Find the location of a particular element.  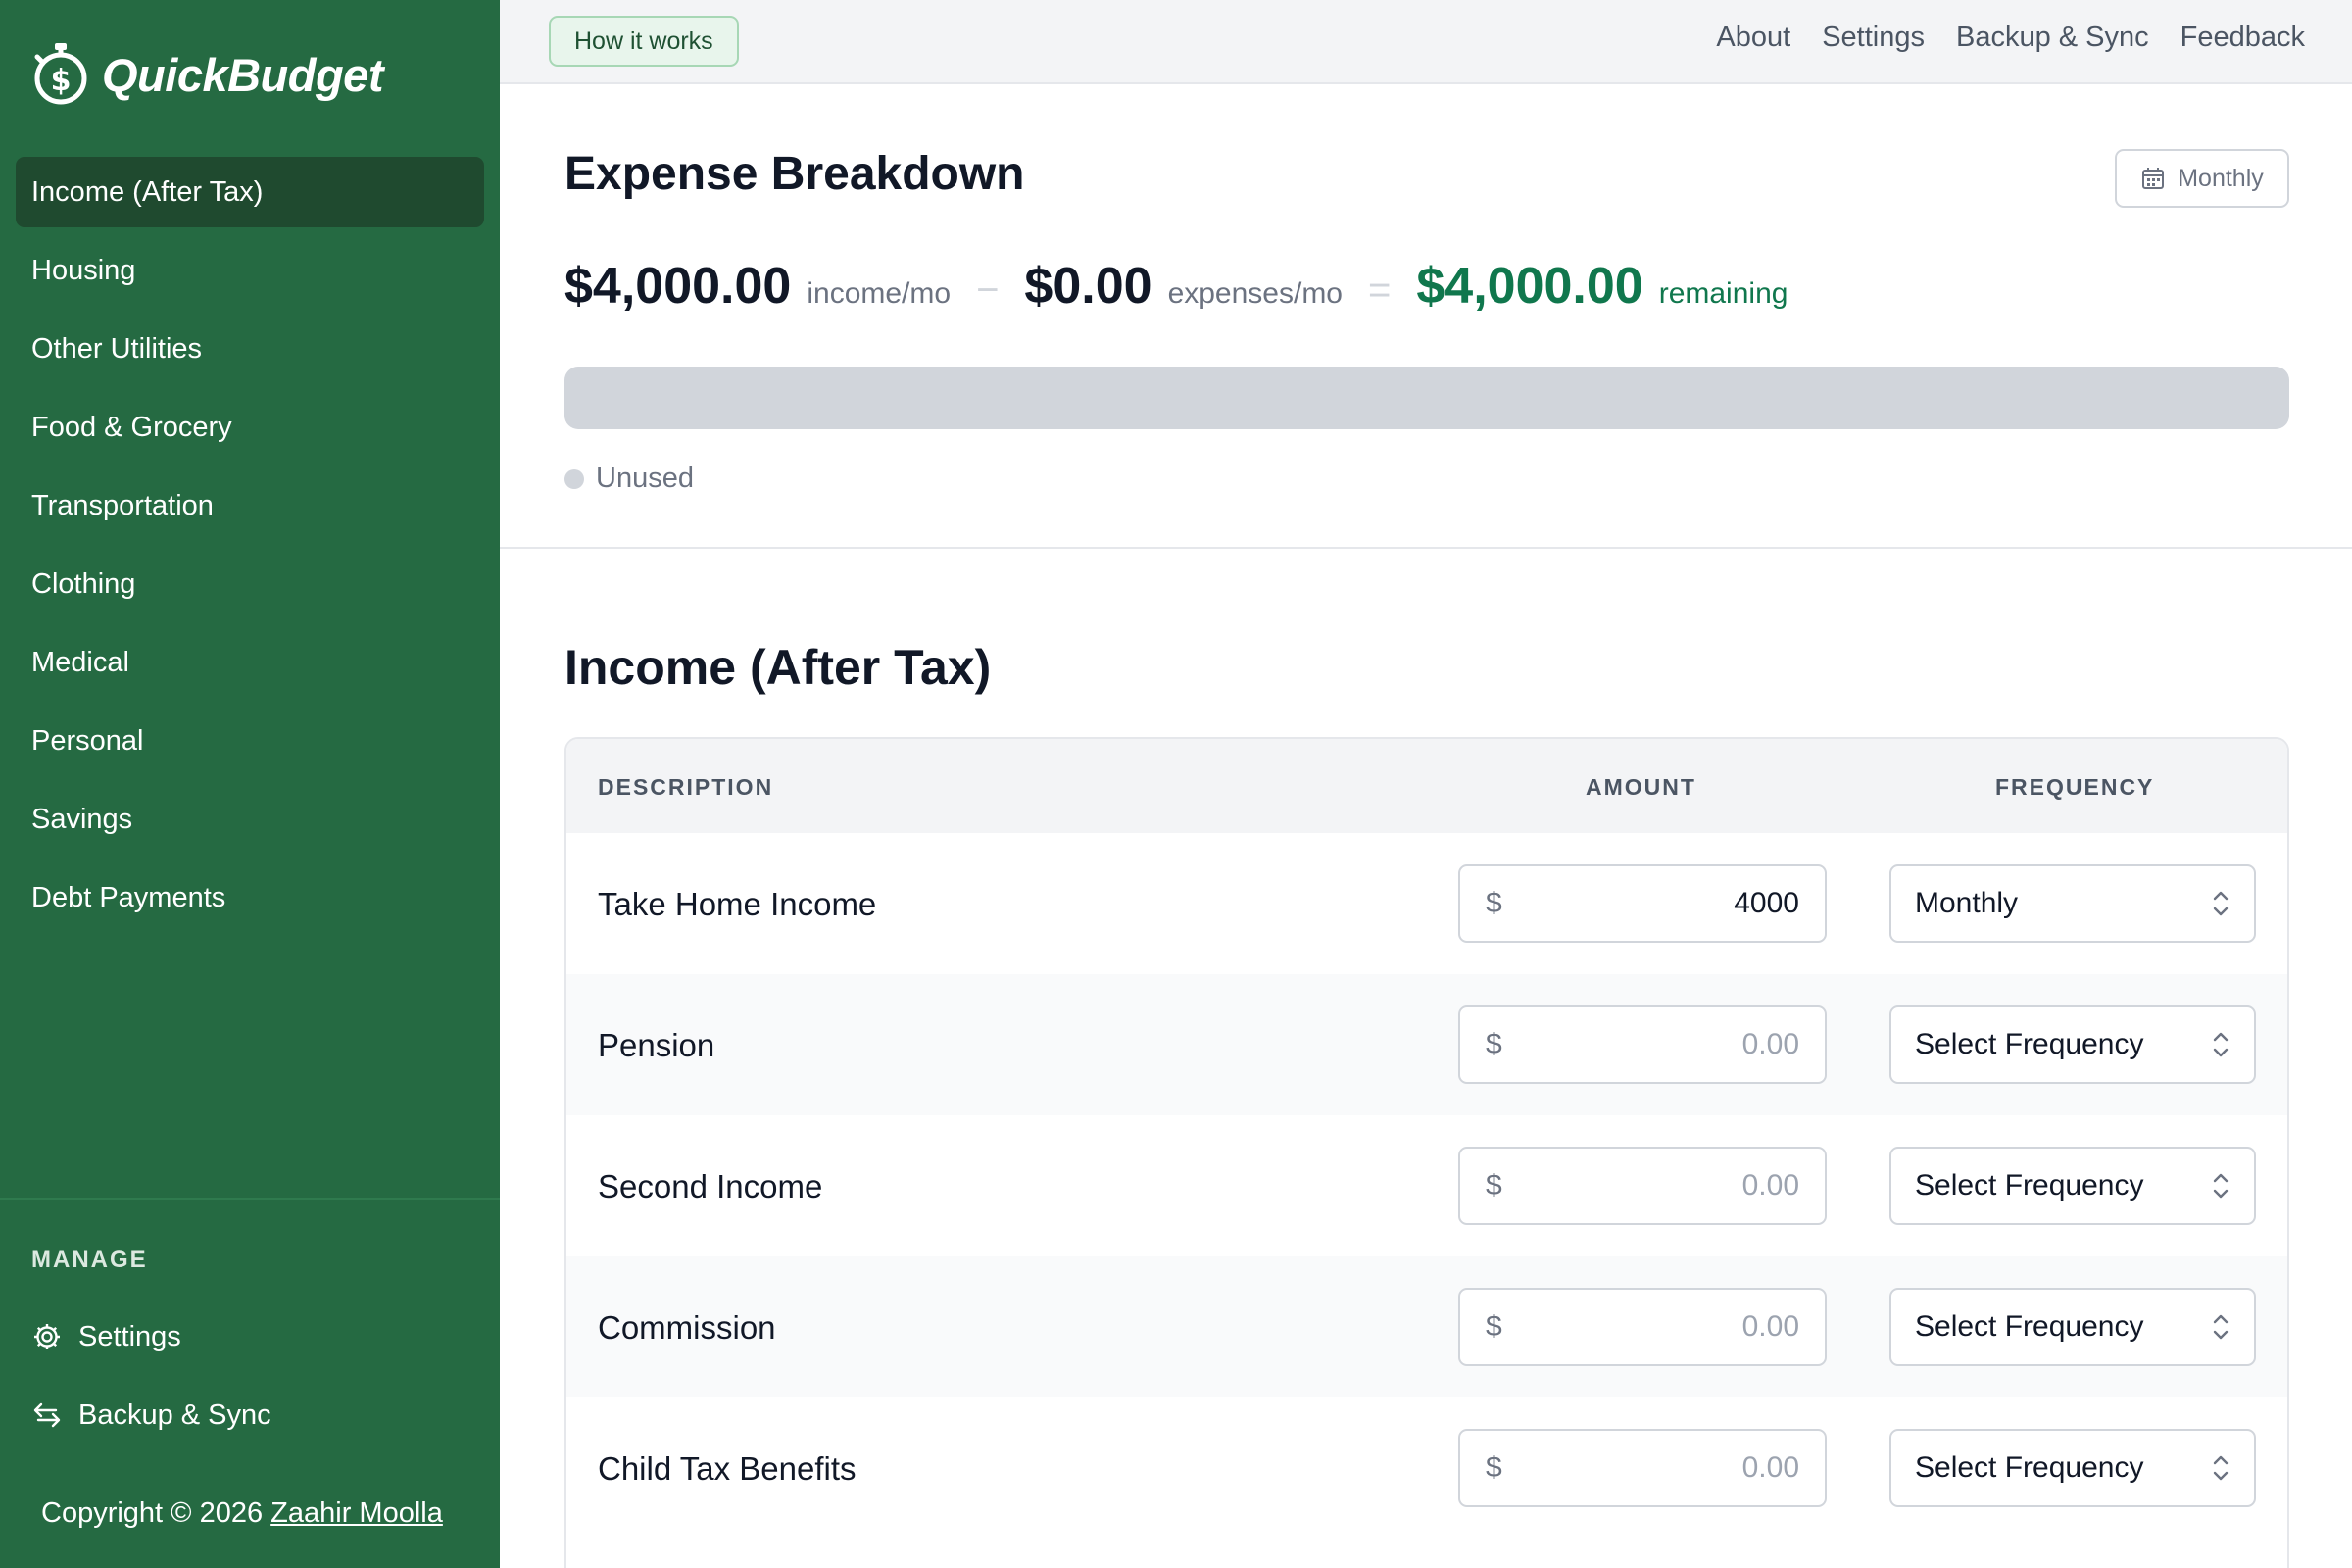

sync-arrows-icon is located at coordinates (47, 1415).